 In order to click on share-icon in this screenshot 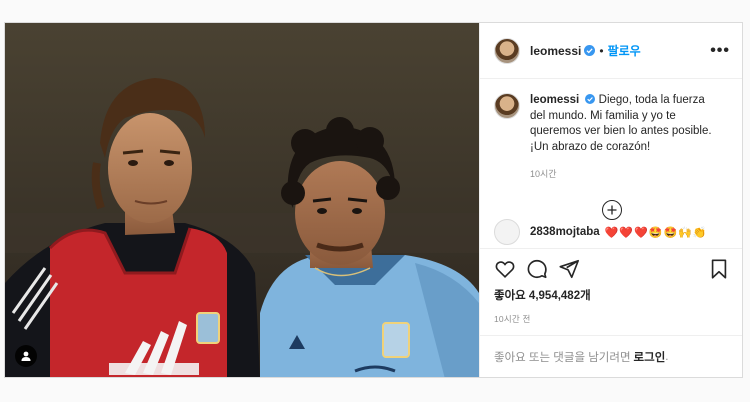, I will do `click(569, 269)`.